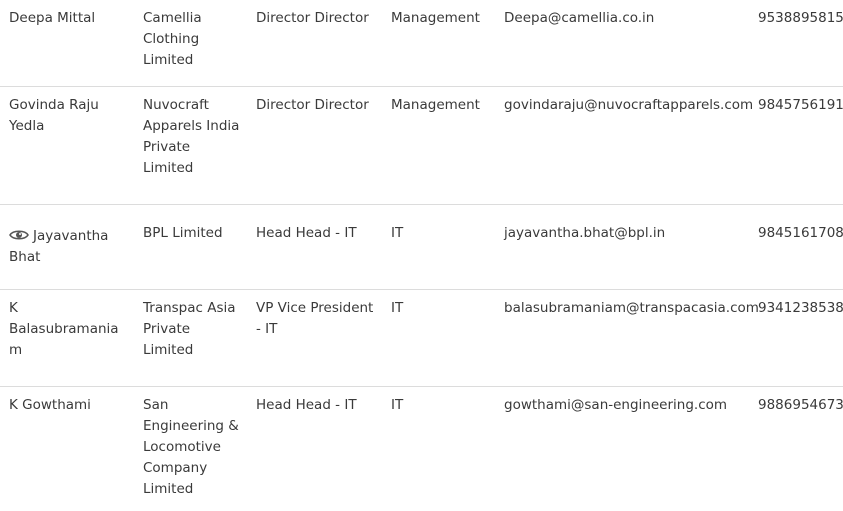  I want to click on job-title: VP Vice President - IT, so click(315, 318).